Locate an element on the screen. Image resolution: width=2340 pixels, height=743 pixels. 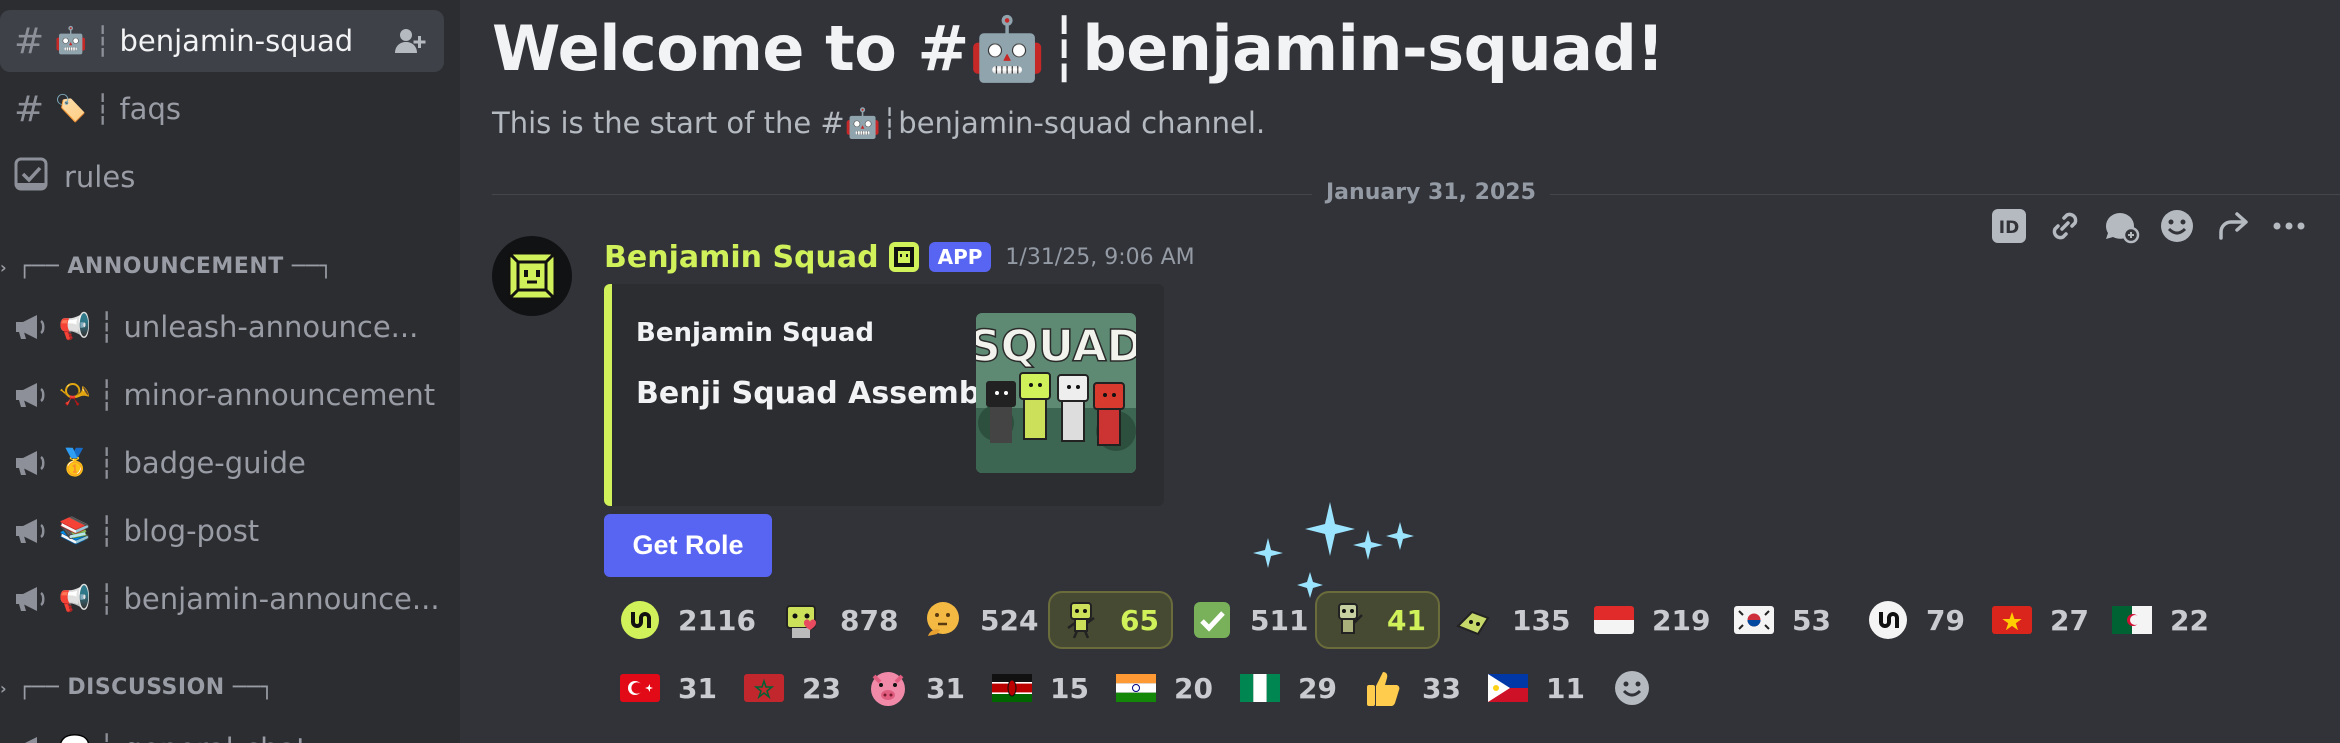
copy-link-icon is located at coordinates (2065, 226).